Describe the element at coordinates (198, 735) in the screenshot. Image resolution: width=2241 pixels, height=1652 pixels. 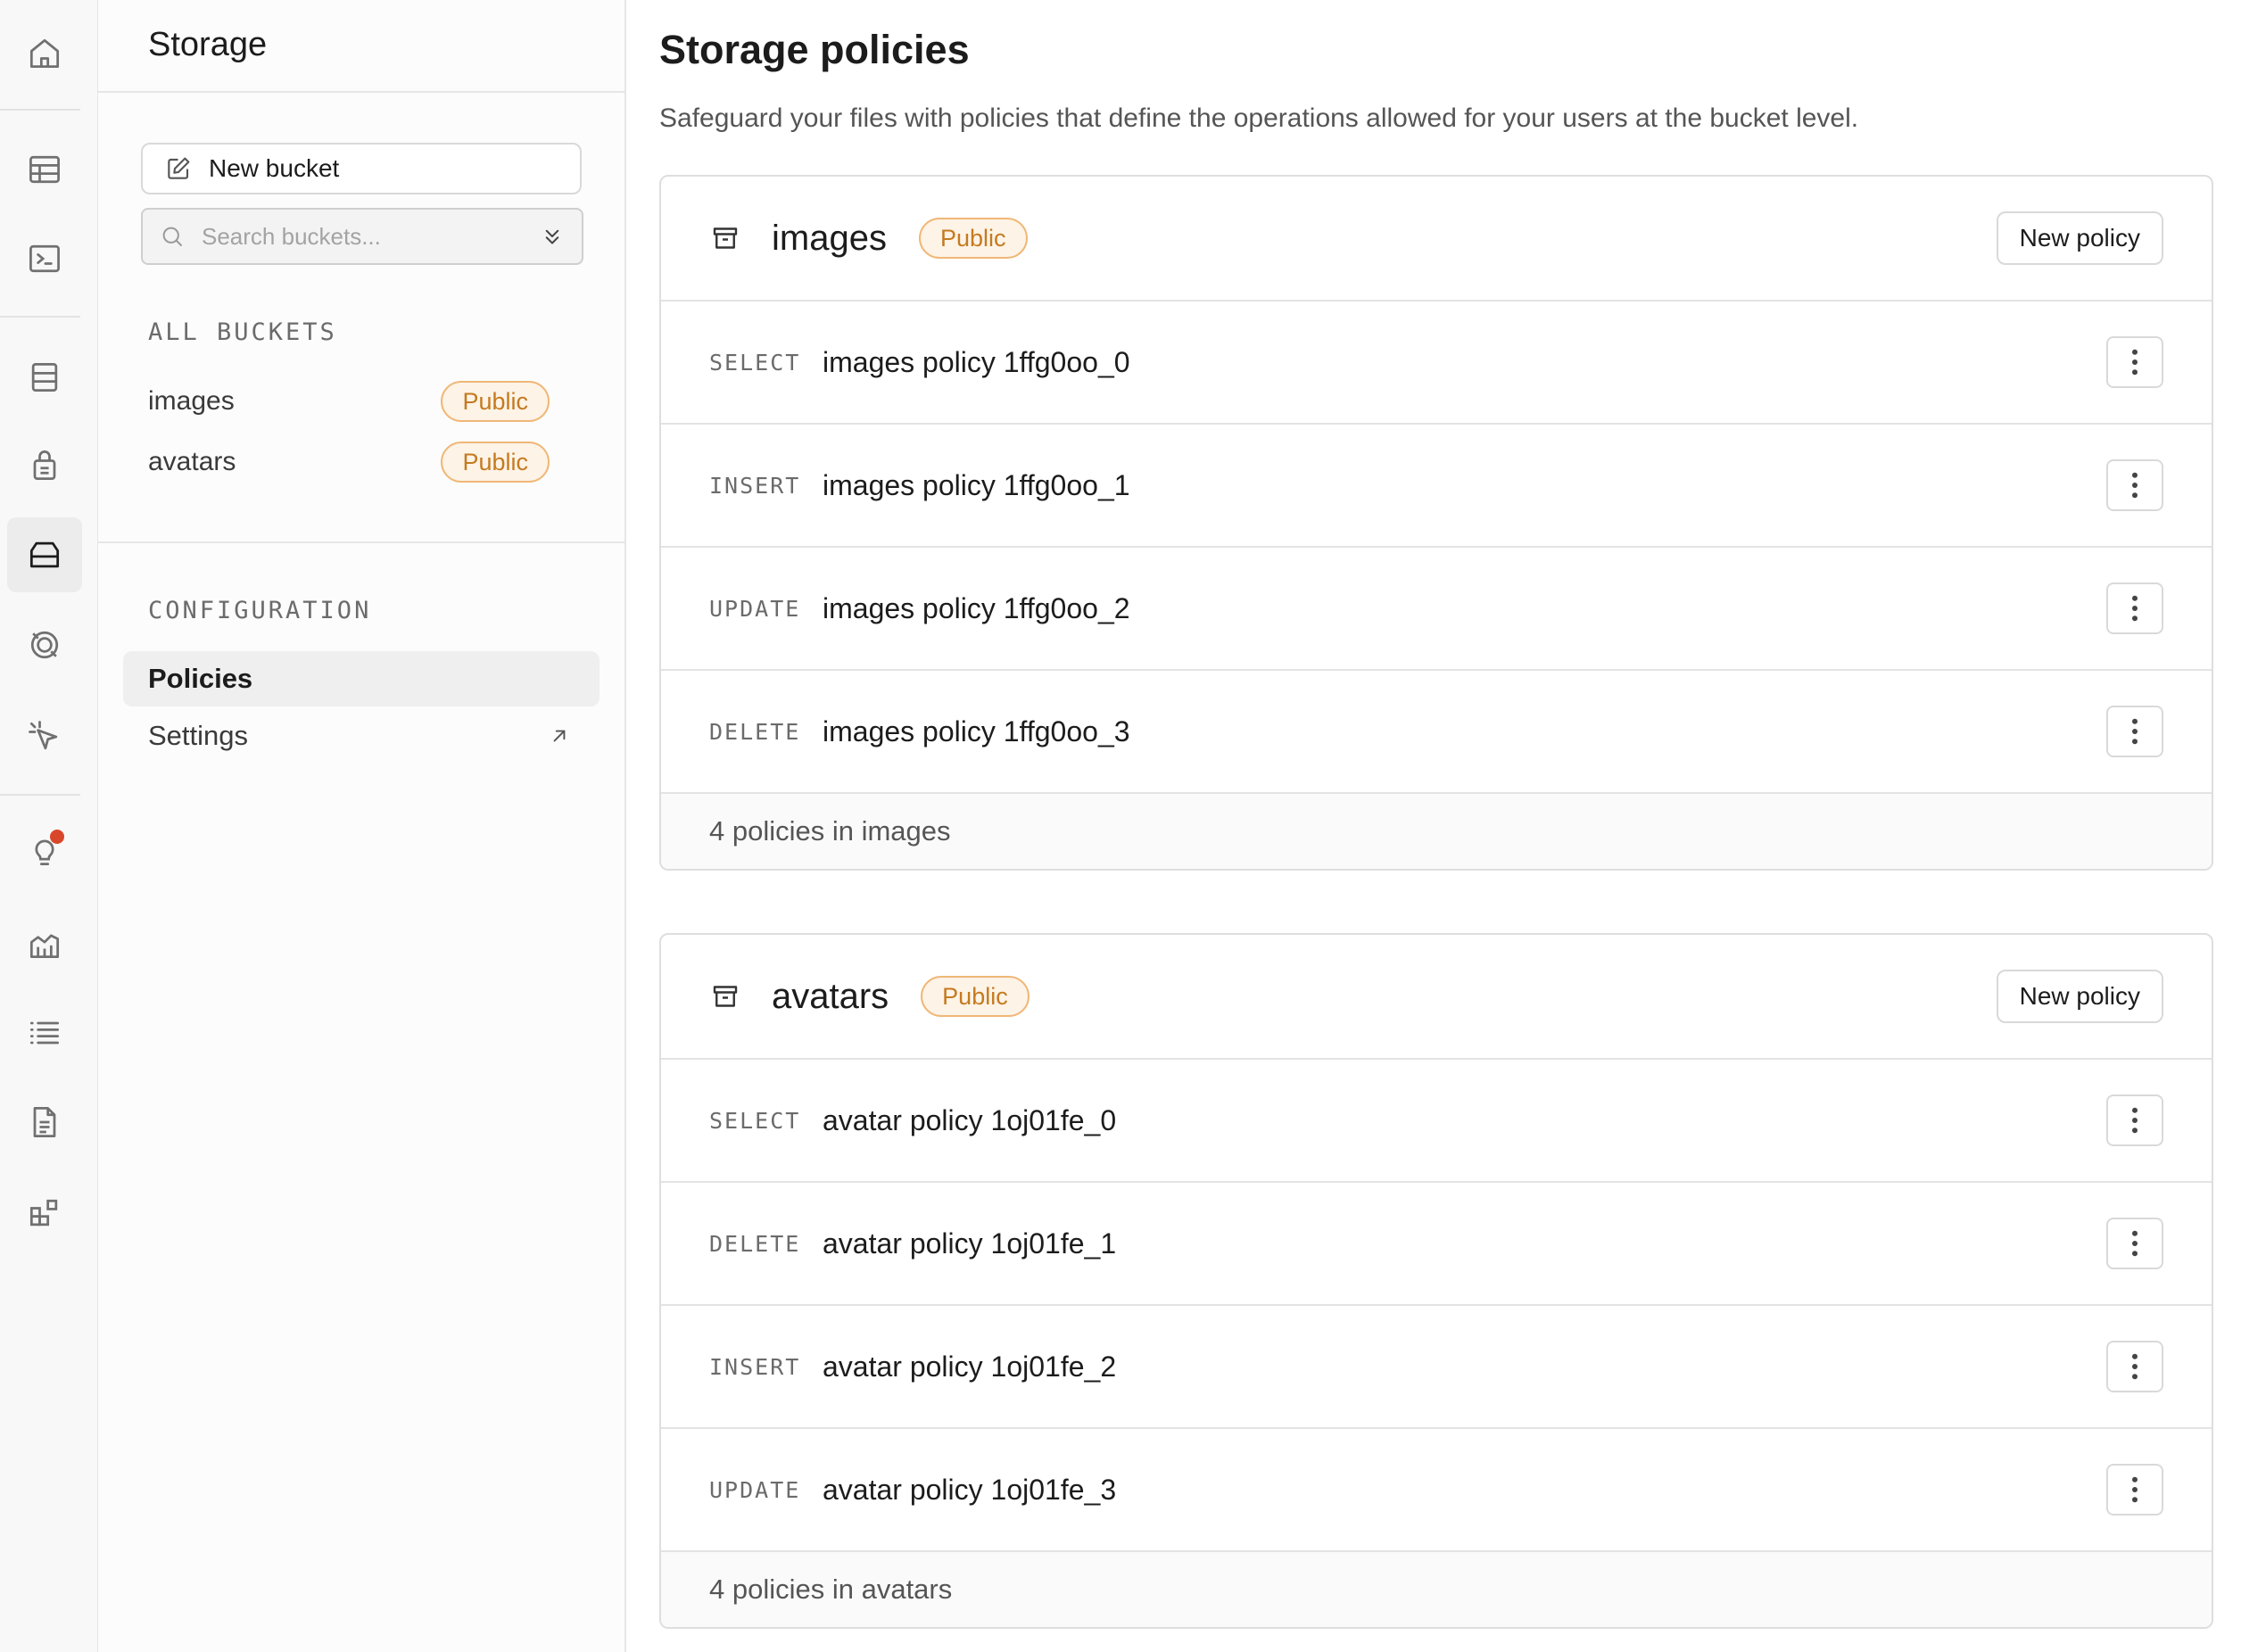
I see `nav-label: Settings` at that location.